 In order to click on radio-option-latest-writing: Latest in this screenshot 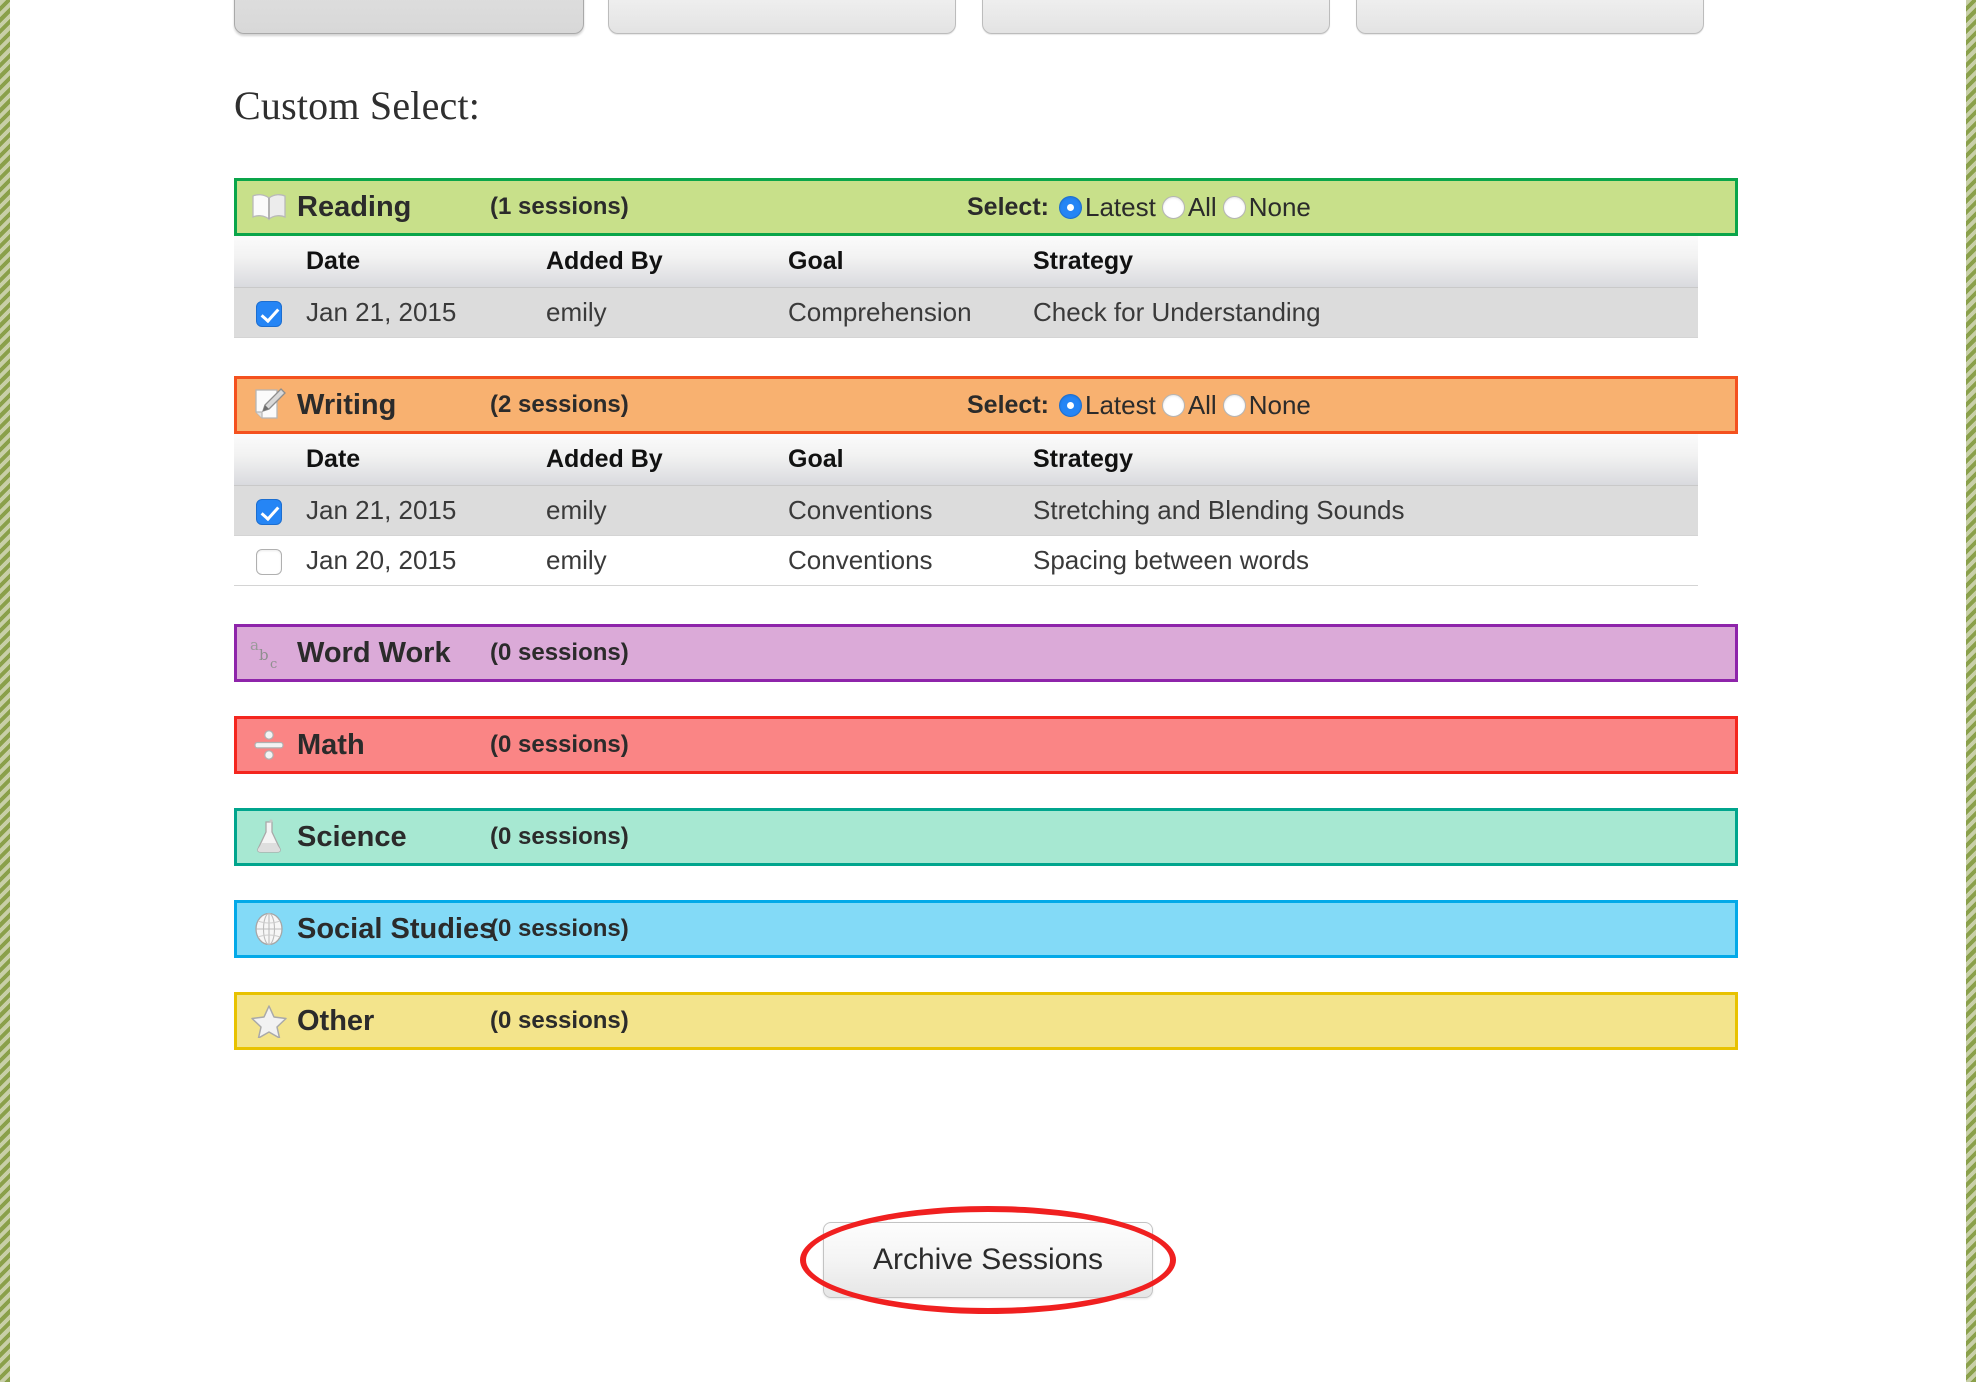, I will do `click(1107, 405)`.